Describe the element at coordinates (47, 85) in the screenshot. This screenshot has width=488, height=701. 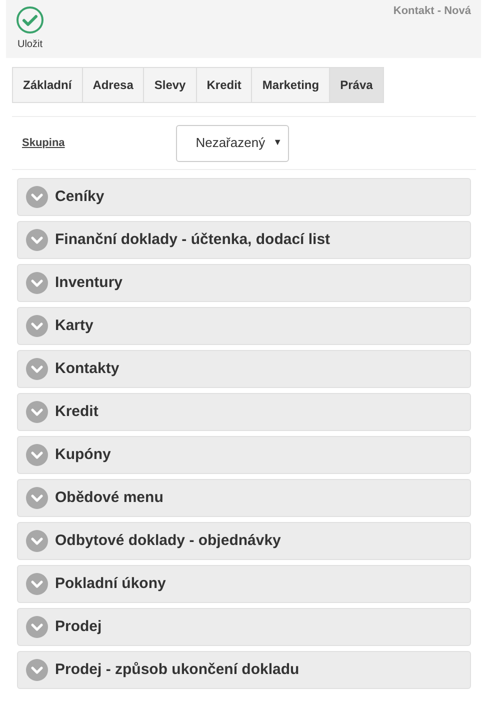
I see `tab: Základní` at that location.